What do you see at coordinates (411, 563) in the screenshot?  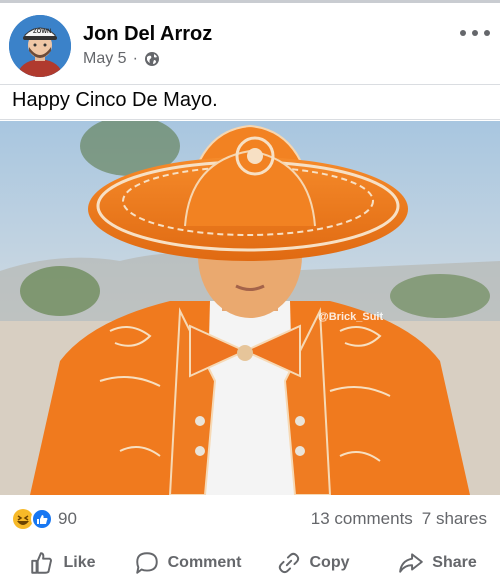 I see `share-arrow-icon` at bounding box center [411, 563].